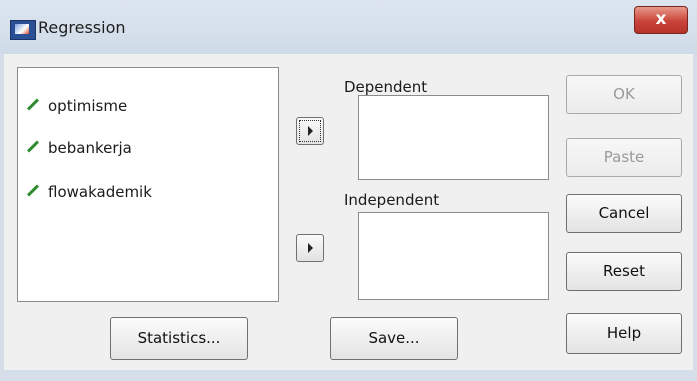 The height and width of the screenshot is (381, 697). I want to click on help-button: Help, so click(624, 333).